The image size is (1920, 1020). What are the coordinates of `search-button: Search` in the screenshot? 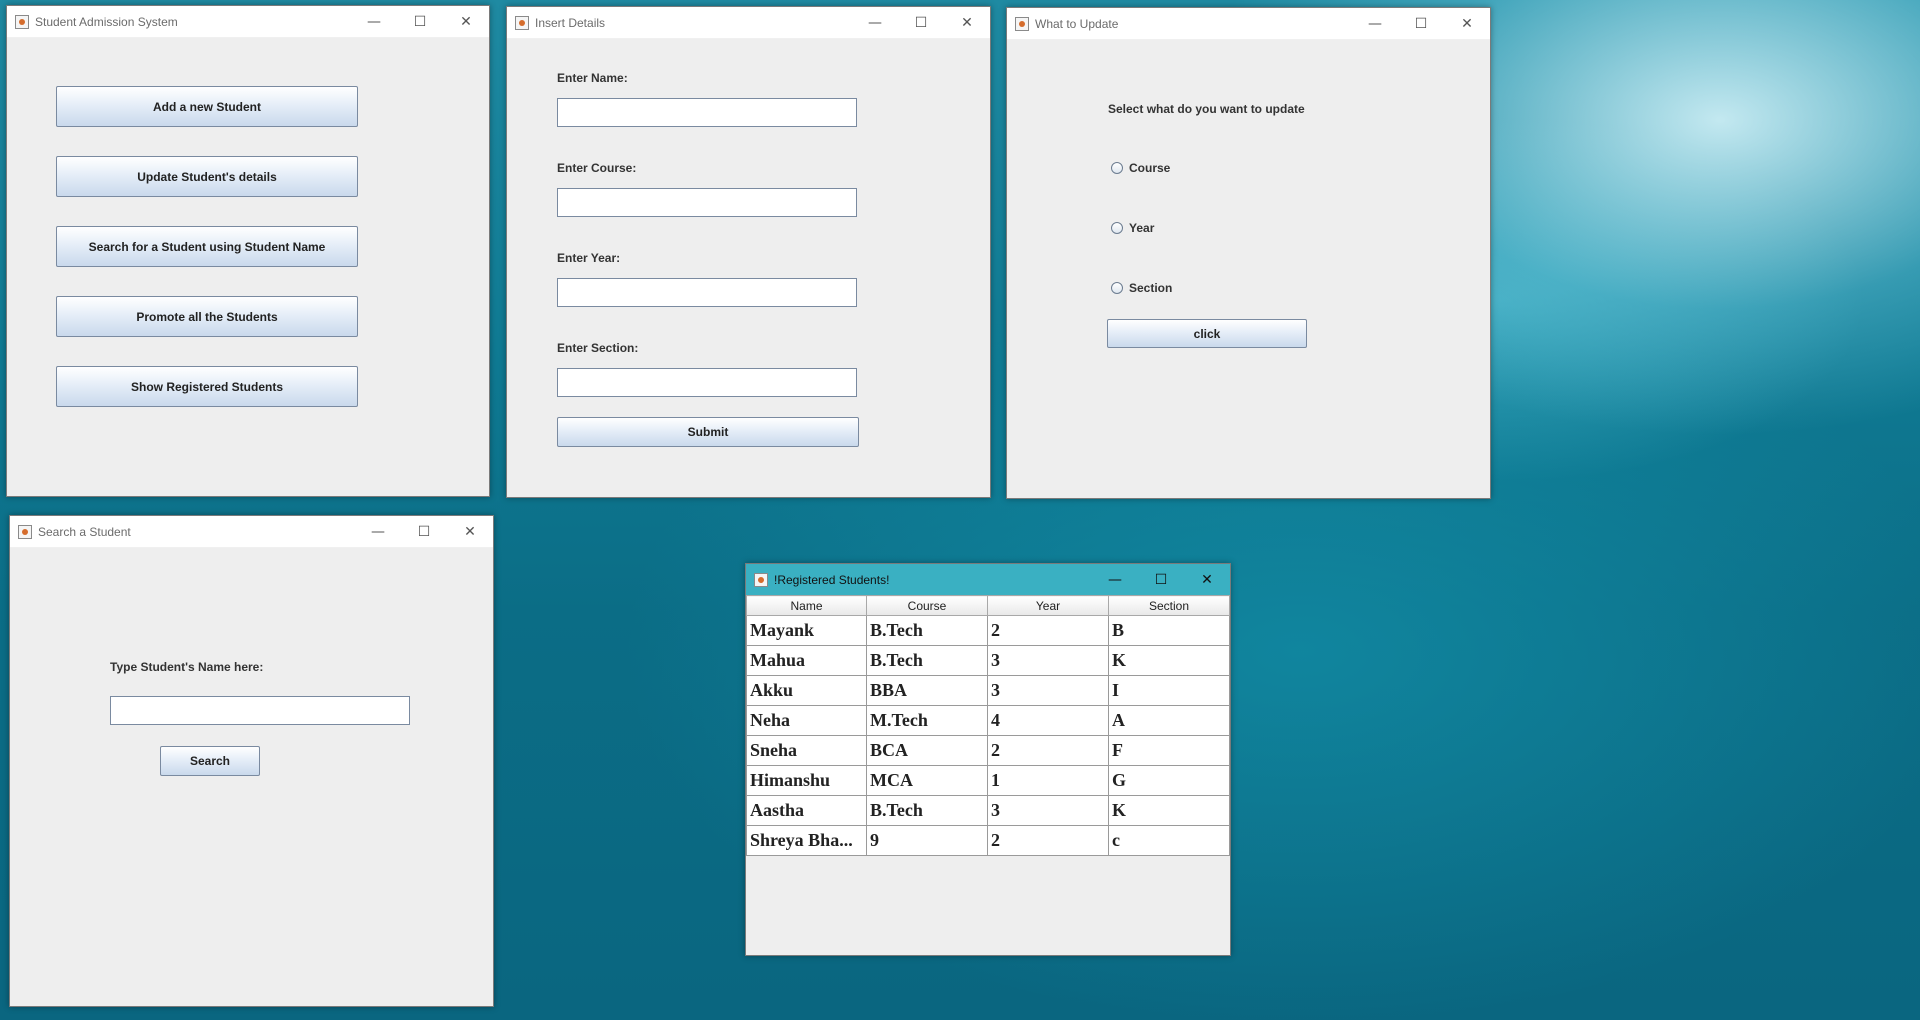 It's located at (210, 761).